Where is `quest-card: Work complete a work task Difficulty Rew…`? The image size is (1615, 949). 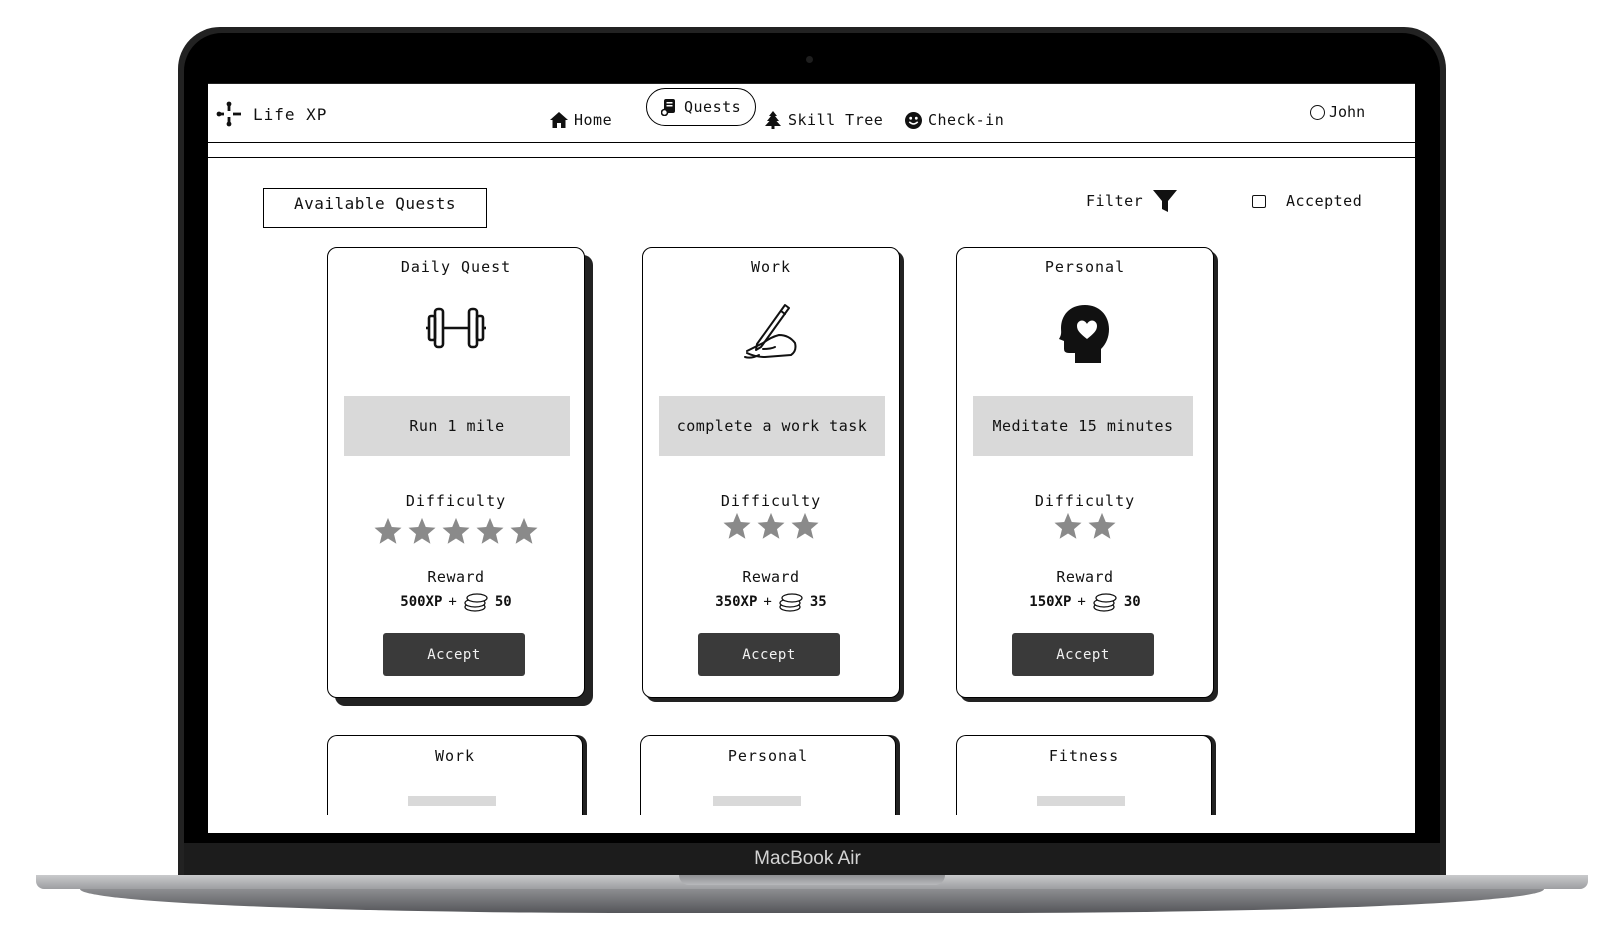 quest-card: Work complete a work task Difficulty Rew… is located at coordinates (771, 472).